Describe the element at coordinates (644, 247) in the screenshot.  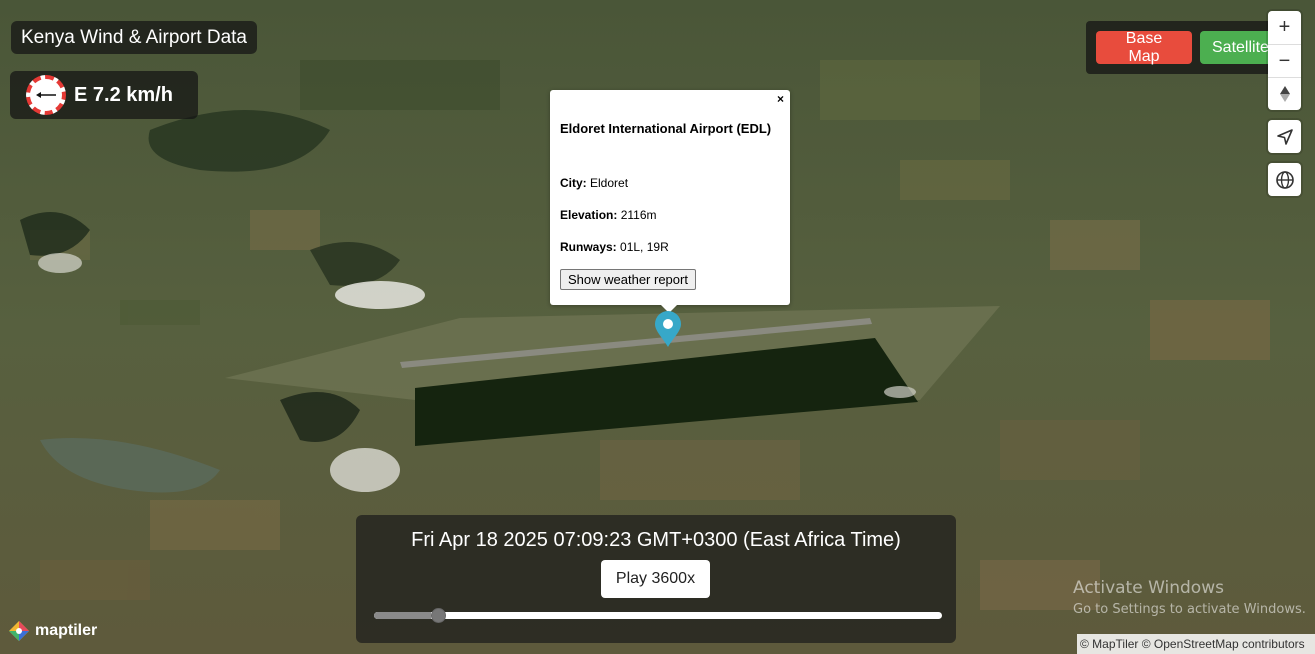
I see `runways-value: 01L, 19R` at that location.